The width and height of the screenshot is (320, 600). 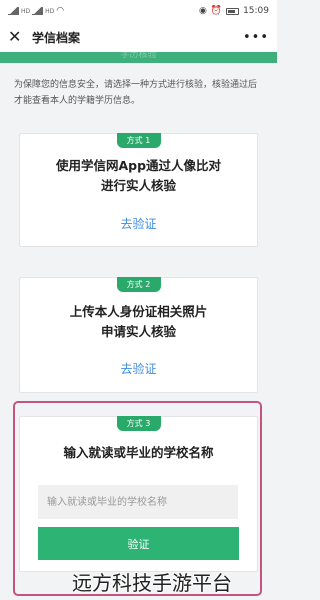 I want to click on status-right: ◉ ⏰ 15:09, so click(x=234, y=11).